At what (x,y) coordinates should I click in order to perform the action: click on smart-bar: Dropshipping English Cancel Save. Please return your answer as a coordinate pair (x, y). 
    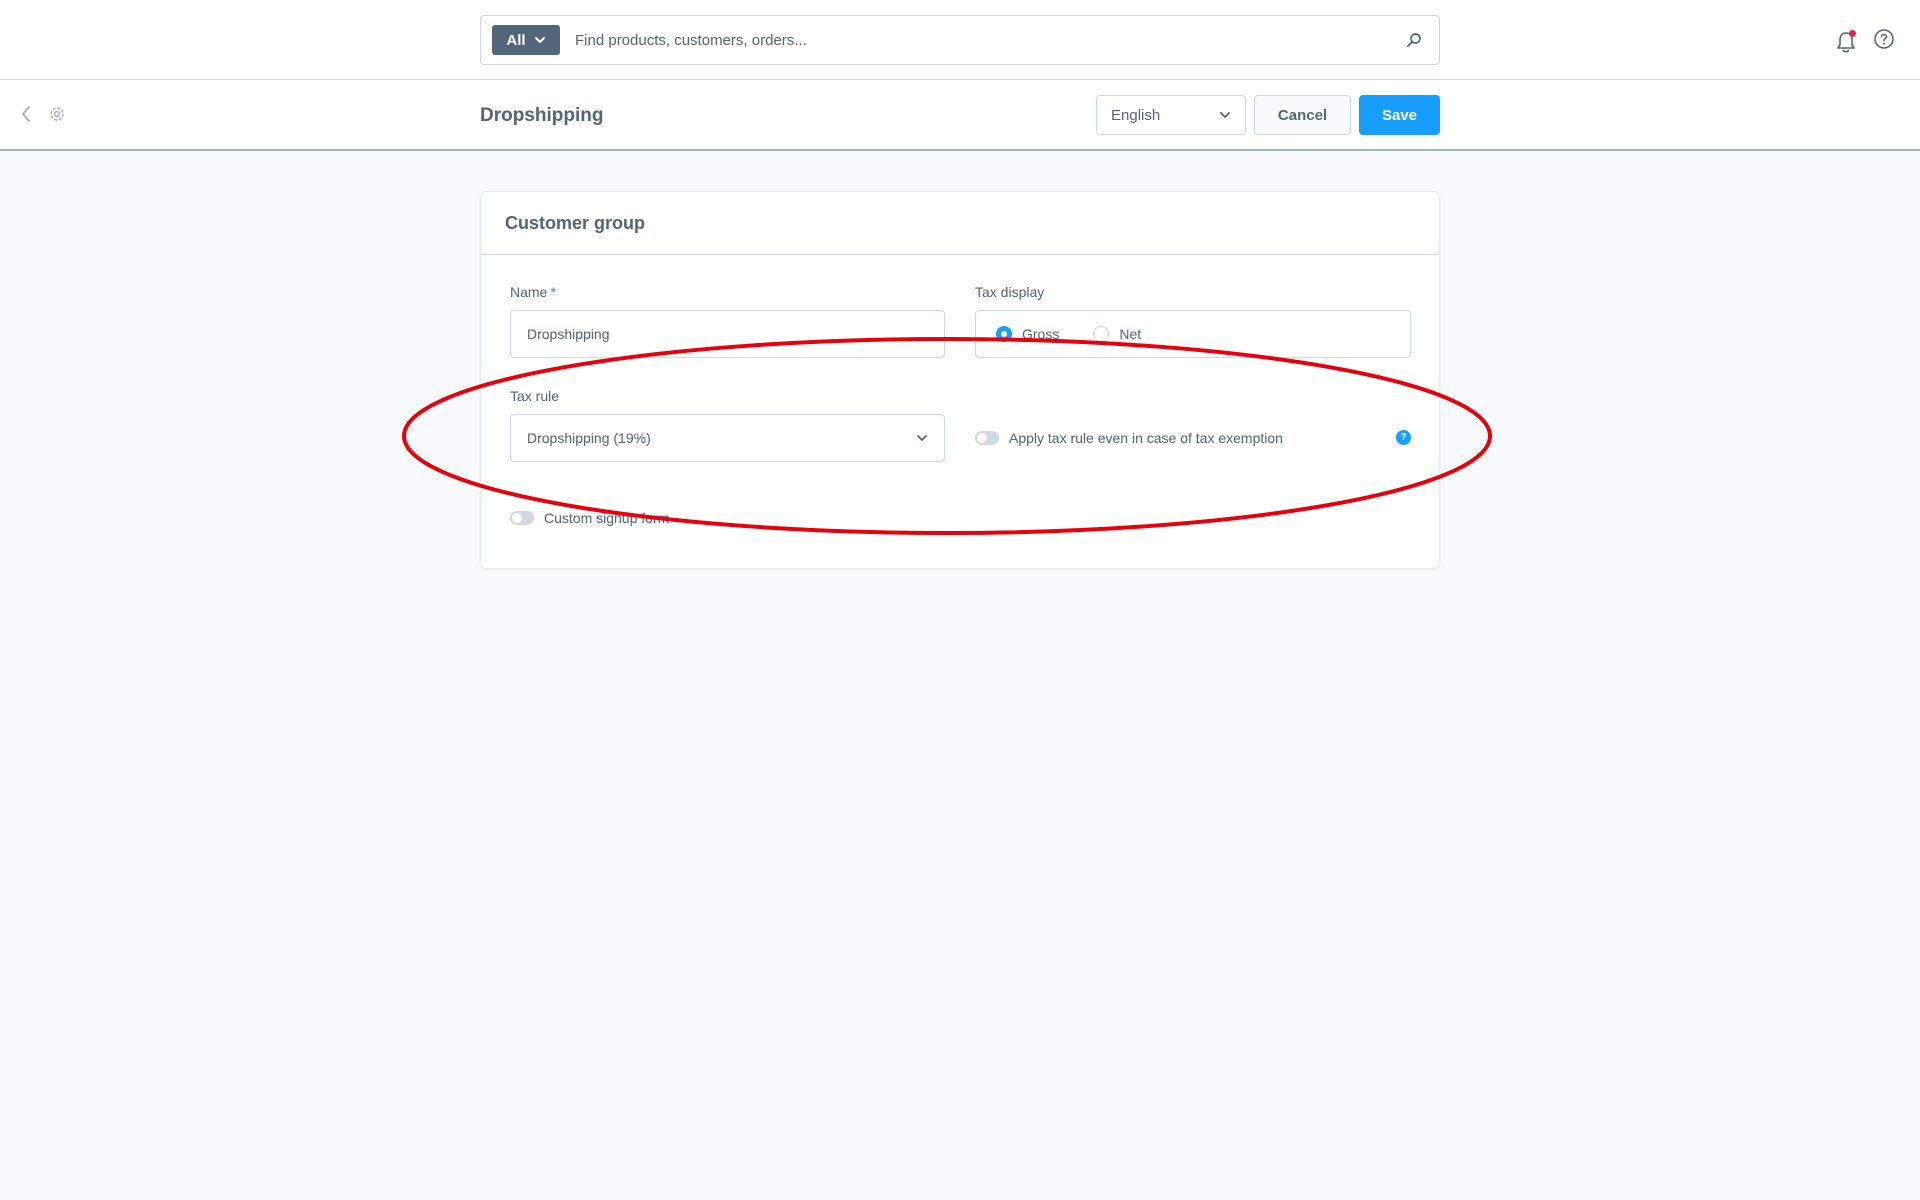
    Looking at the image, I should click on (960, 115).